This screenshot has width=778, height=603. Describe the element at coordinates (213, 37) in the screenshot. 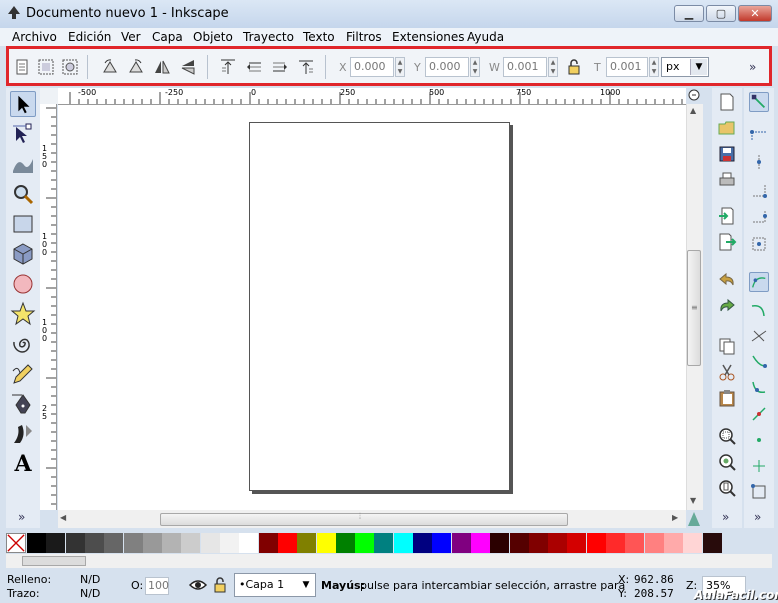

I see `menu-objeto: Objeto` at that location.